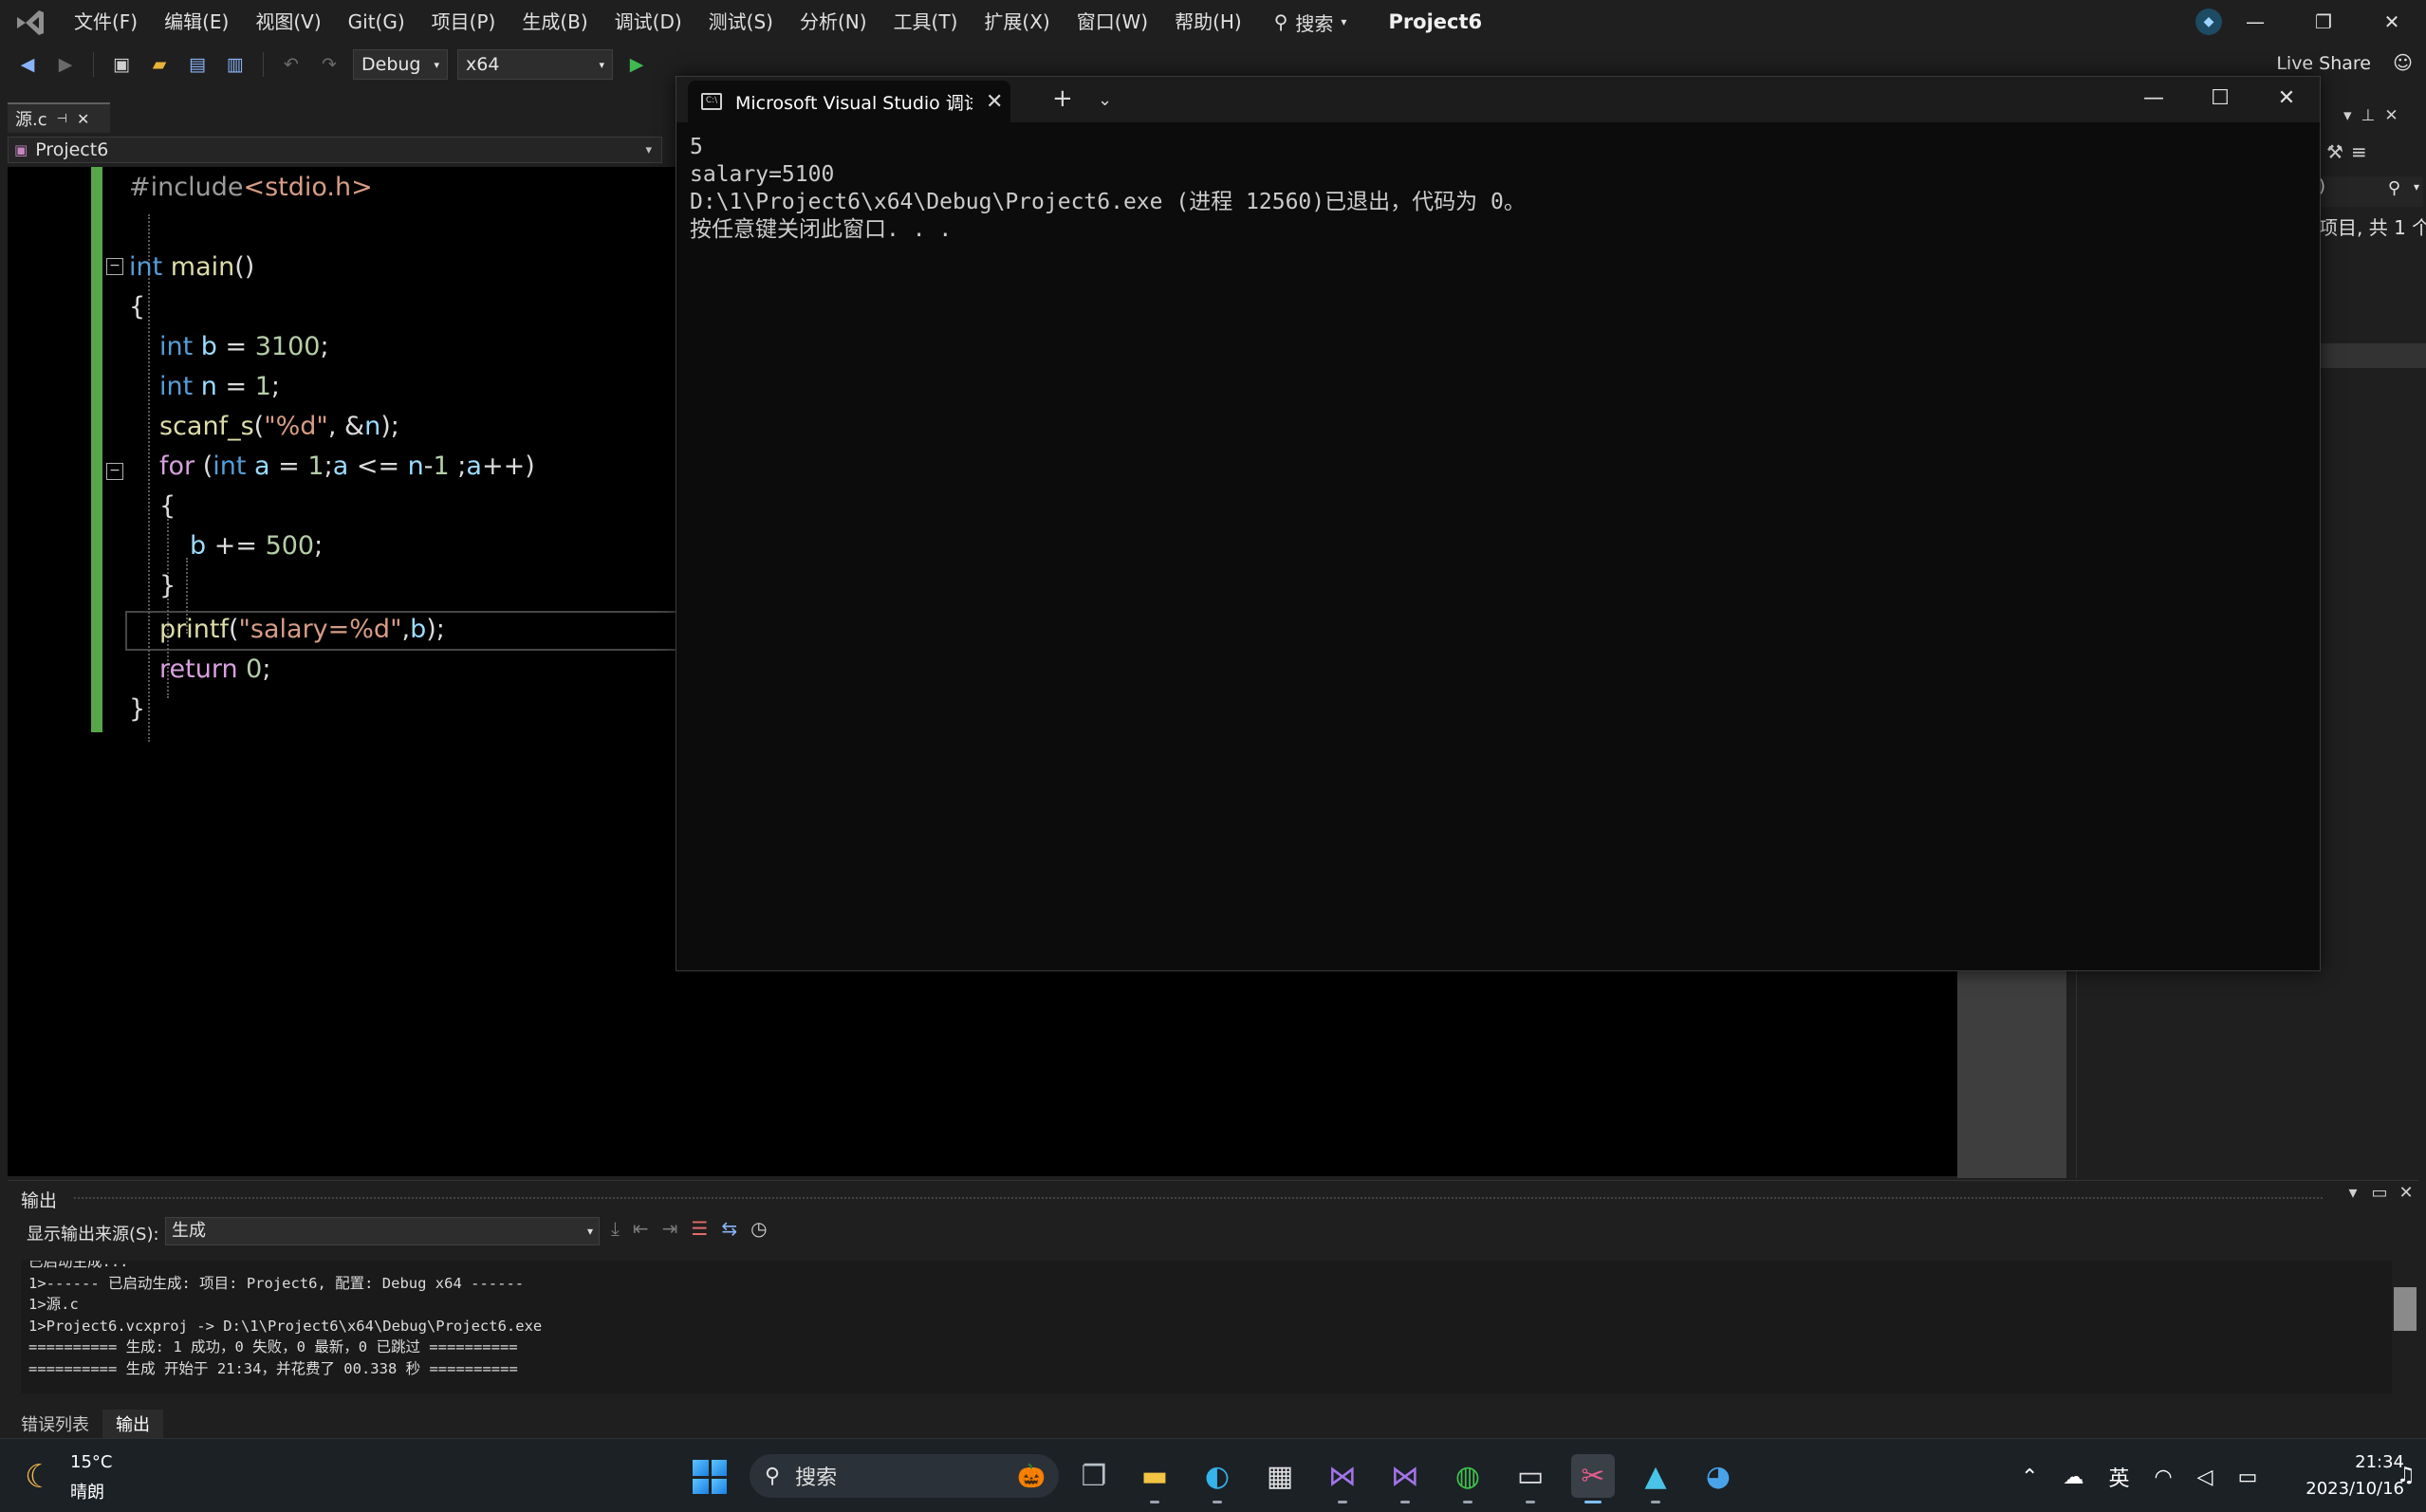 The height and width of the screenshot is (1512, 2426). What do you see at coordinates (28, 64) in the screenshot?
I see `back-icon: ◀` at bounding box center [28, 64].